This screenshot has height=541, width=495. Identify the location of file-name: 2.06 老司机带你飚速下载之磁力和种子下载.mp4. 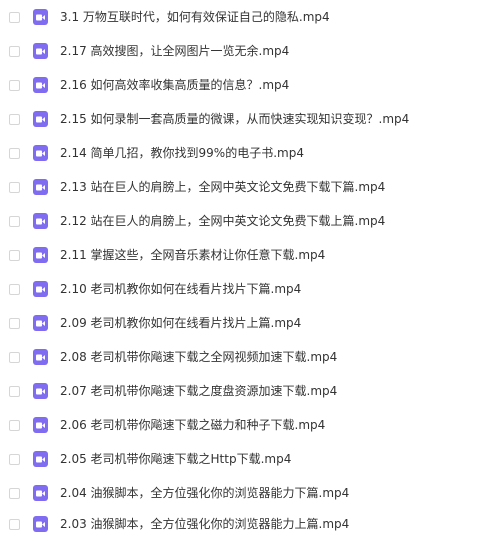
(192, 425).